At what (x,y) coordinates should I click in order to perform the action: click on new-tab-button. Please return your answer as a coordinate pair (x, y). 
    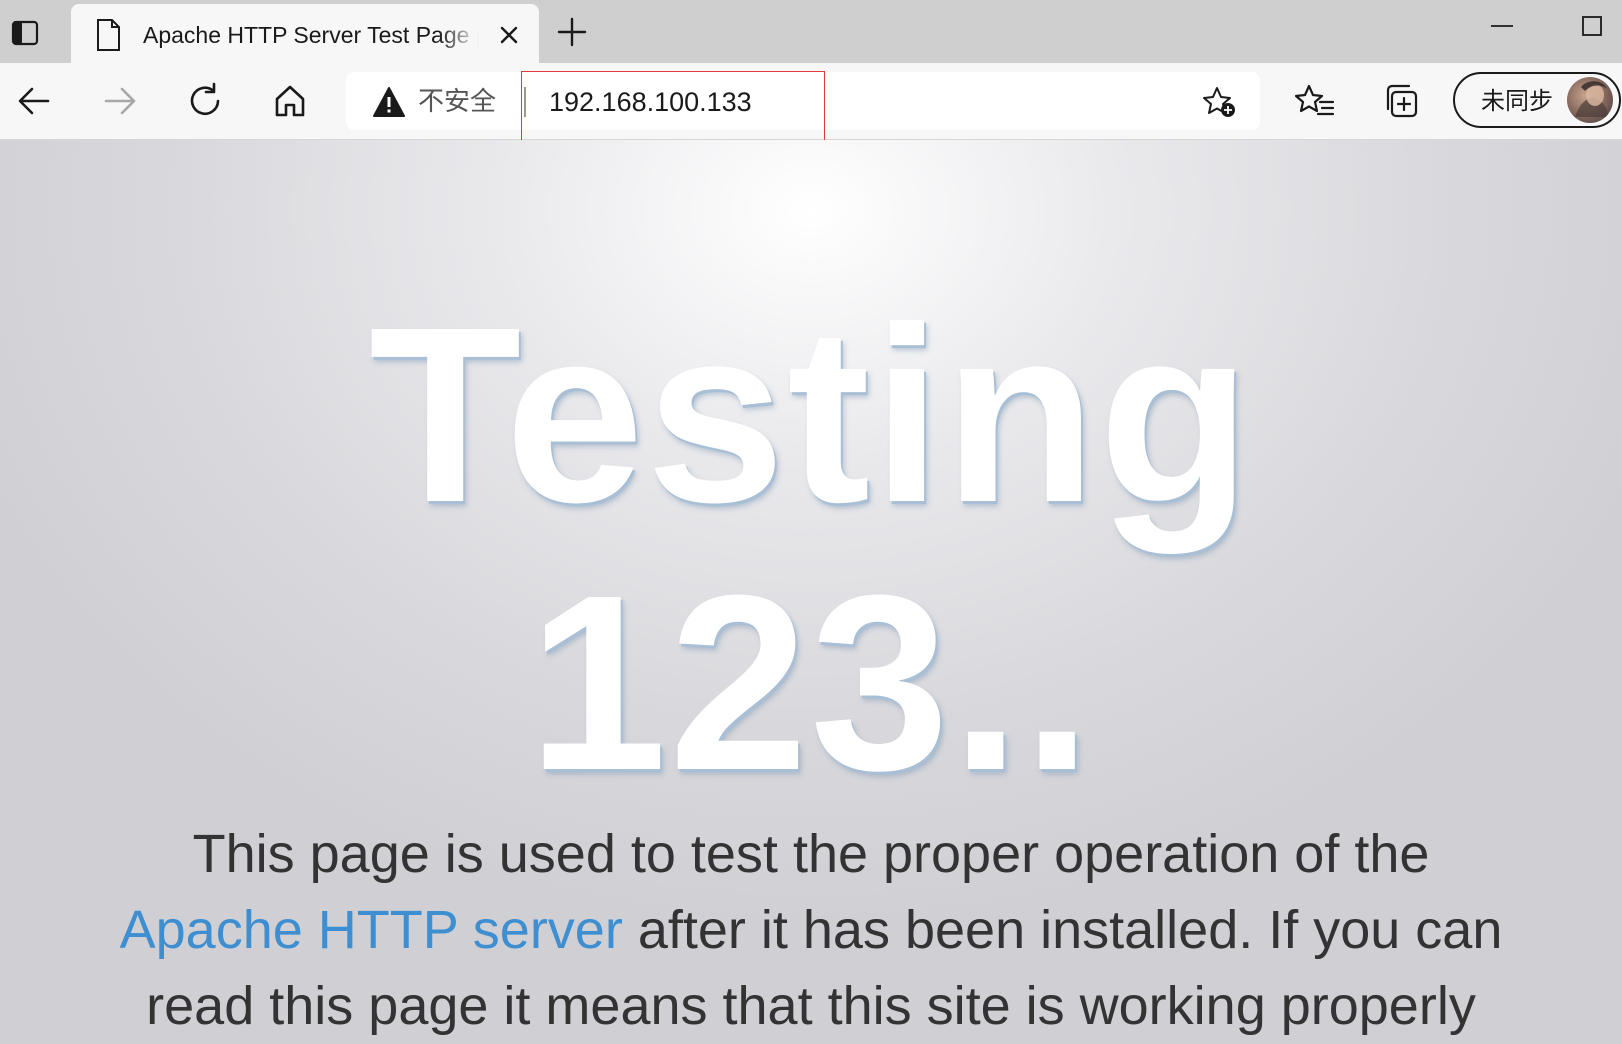
    Looking at the image, I should click on (572, 32).